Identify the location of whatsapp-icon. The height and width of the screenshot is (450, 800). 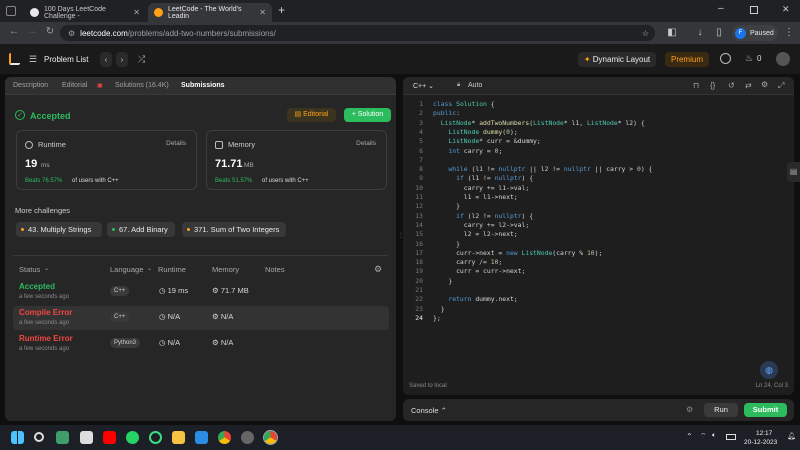
(132, 437).